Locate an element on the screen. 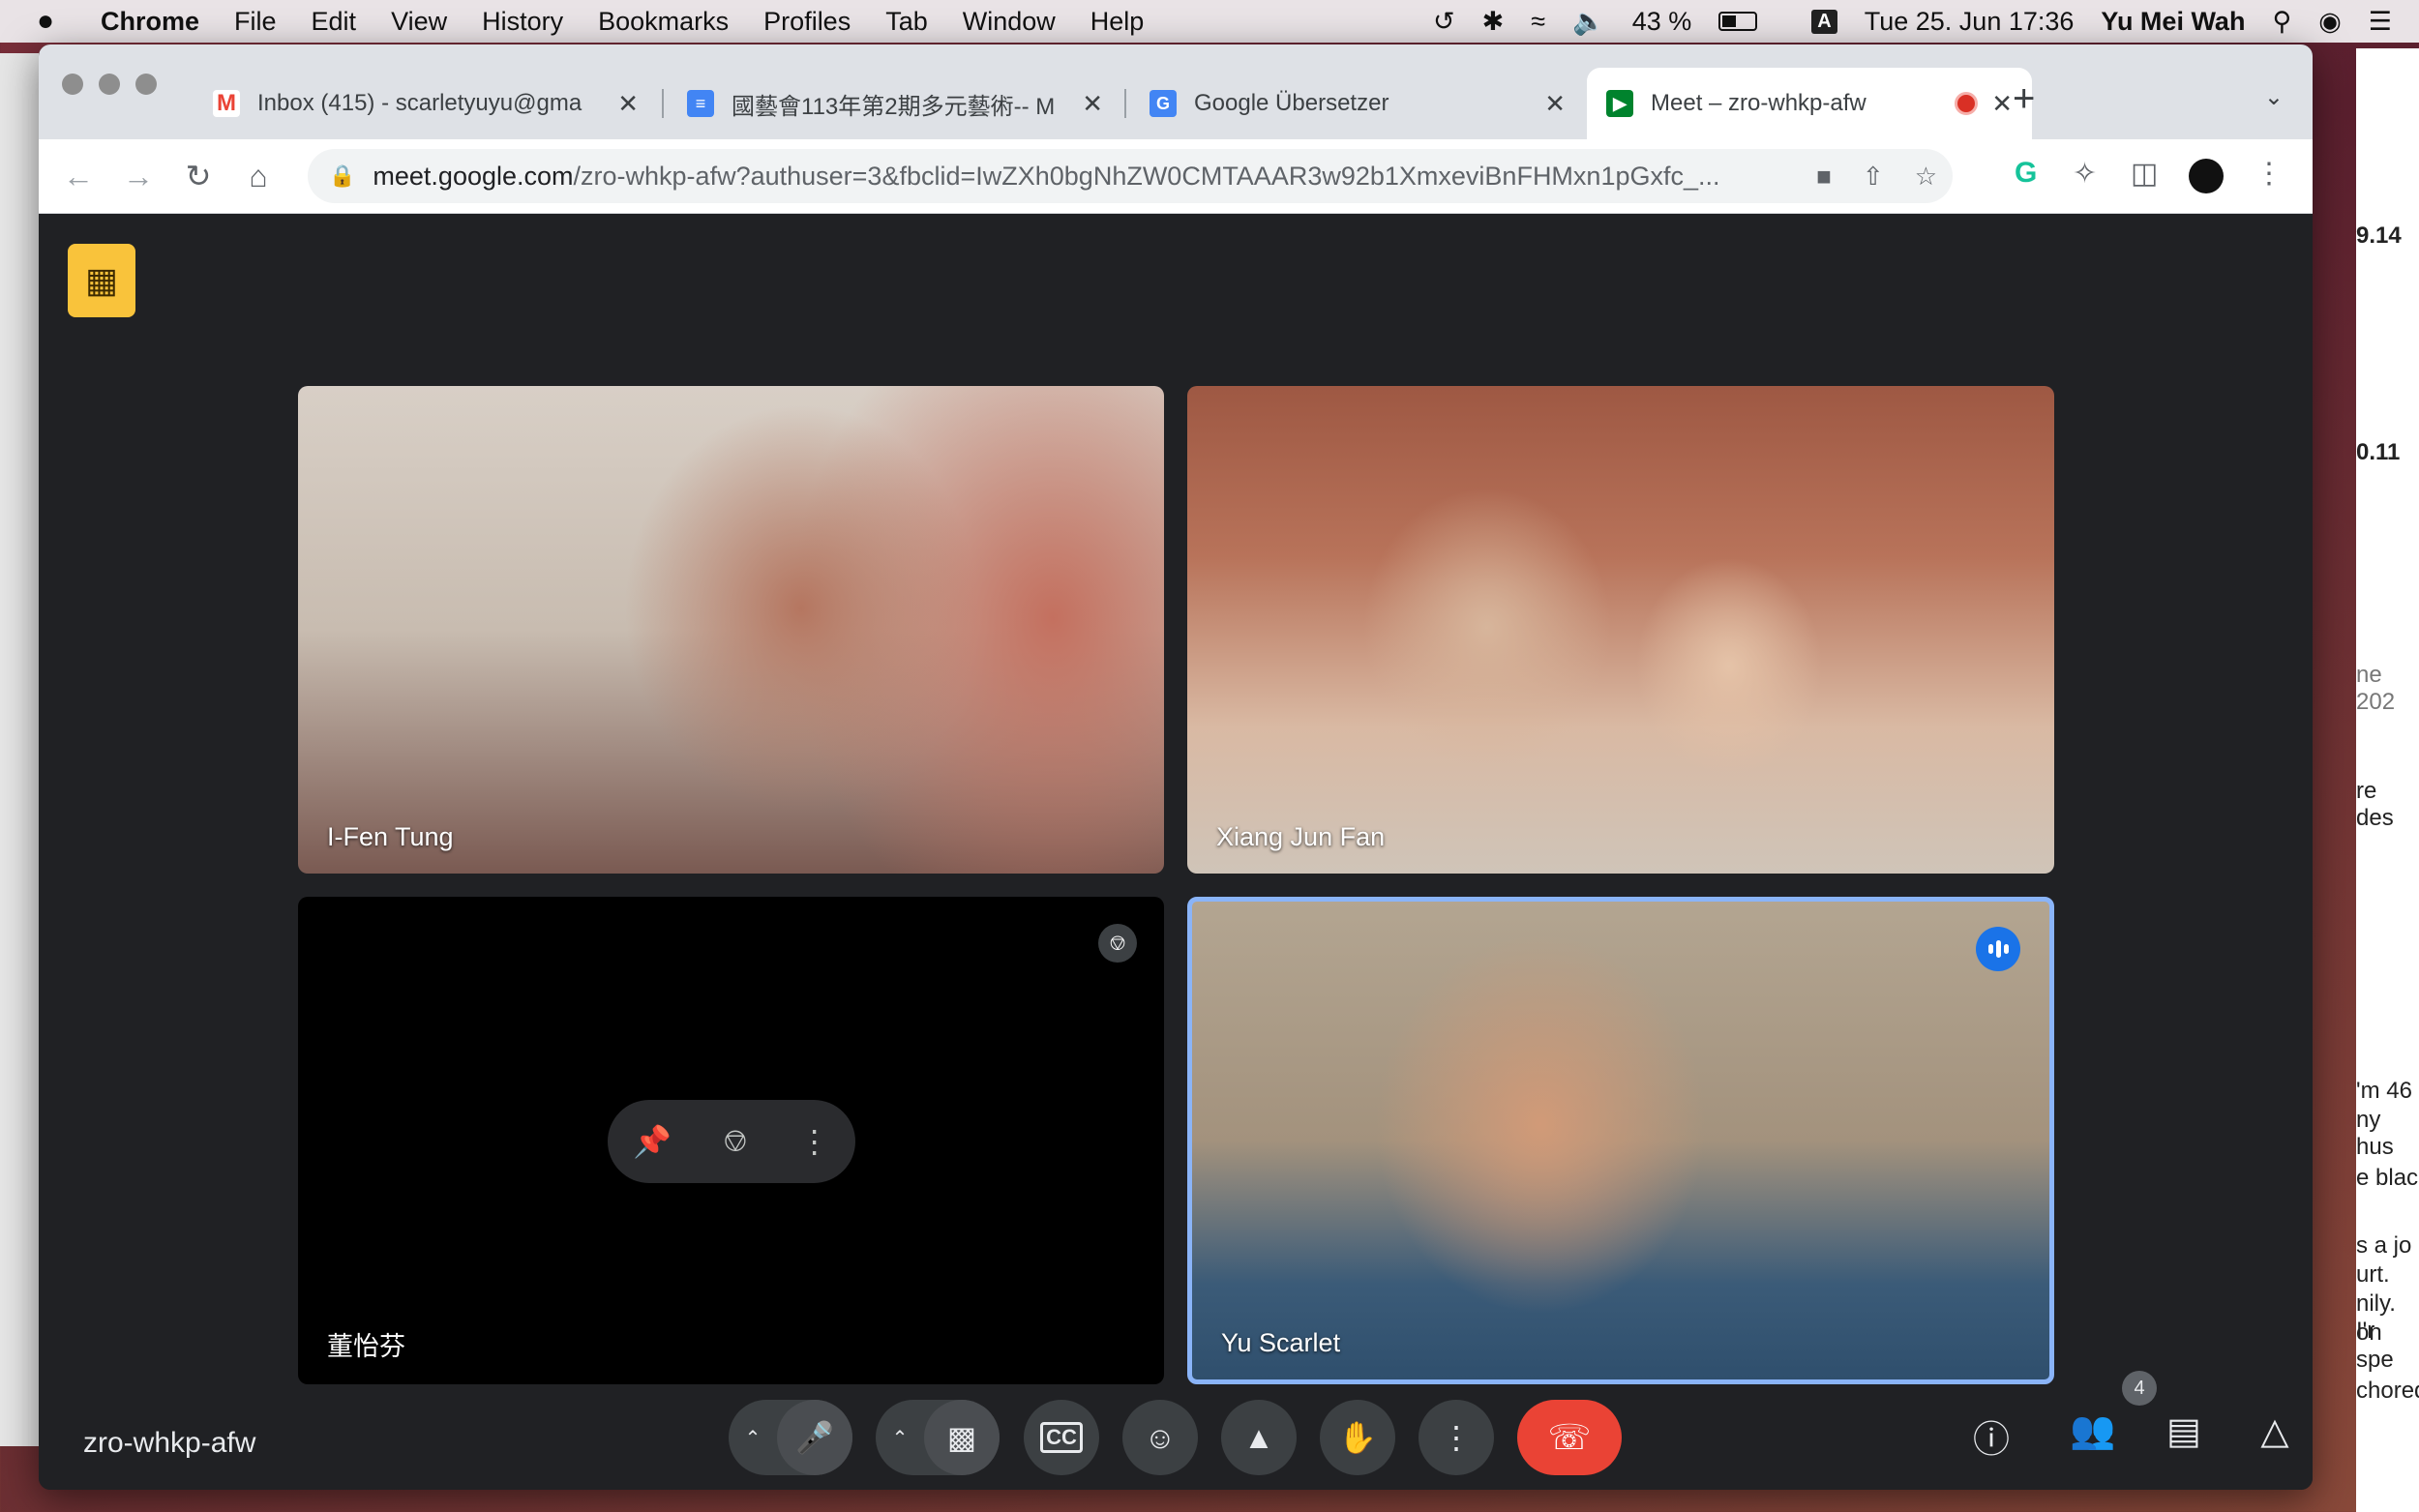  menu-edit: Edit is located at coordinates (334, 22).